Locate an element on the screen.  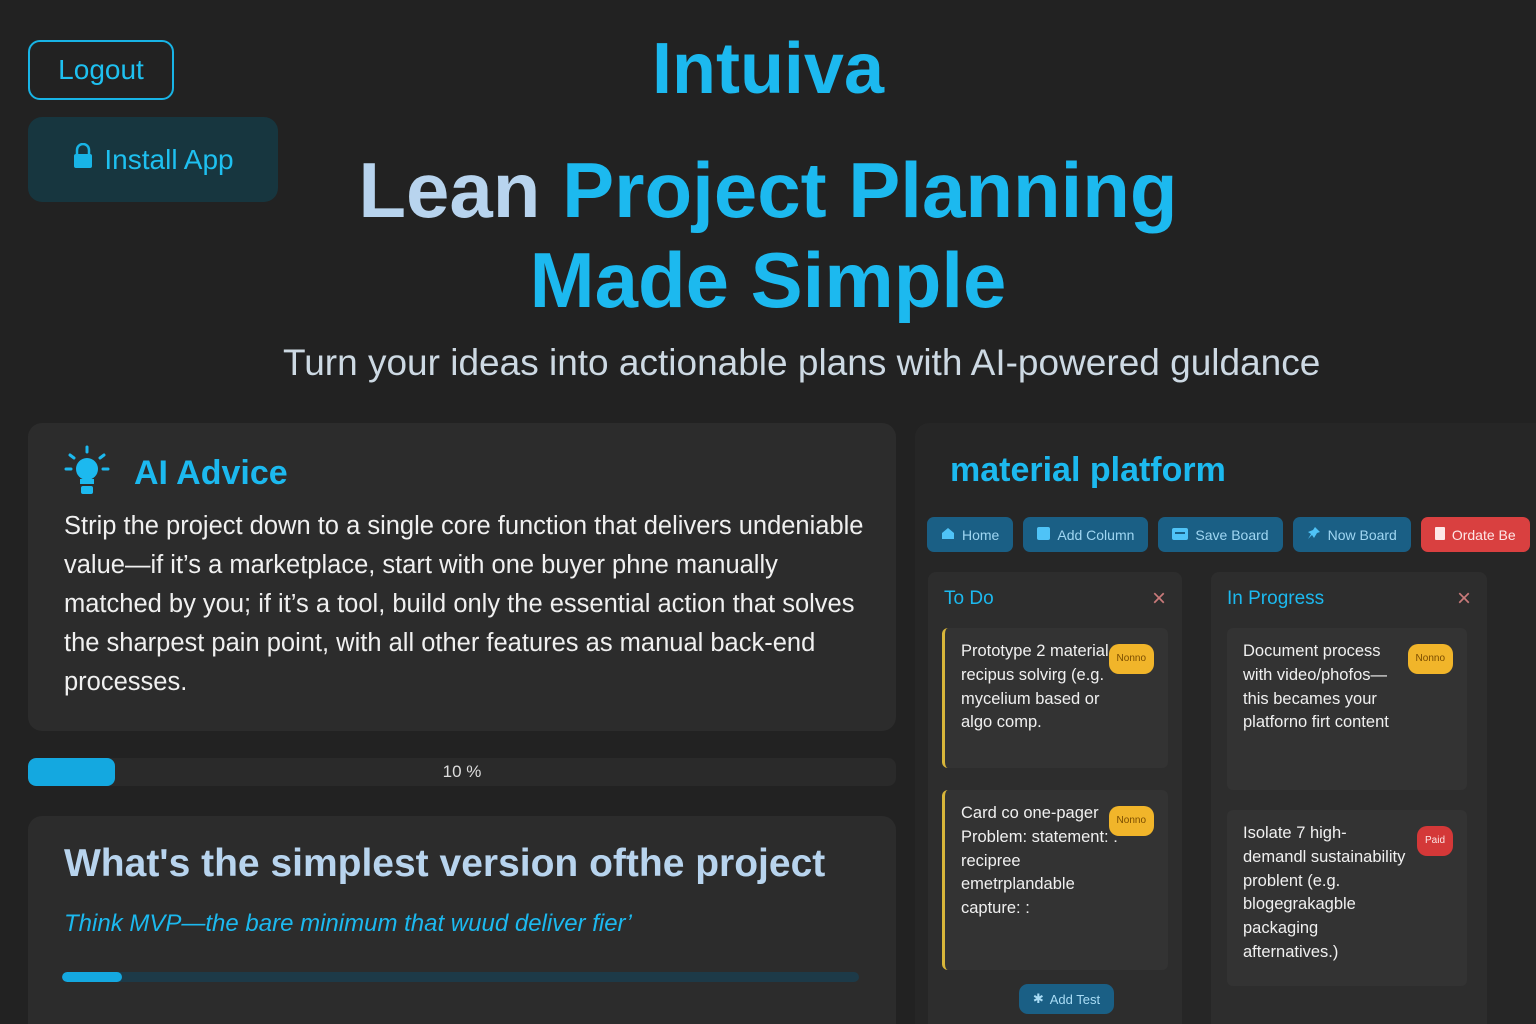
column-title: To Do is located at coordinates (969, 598).